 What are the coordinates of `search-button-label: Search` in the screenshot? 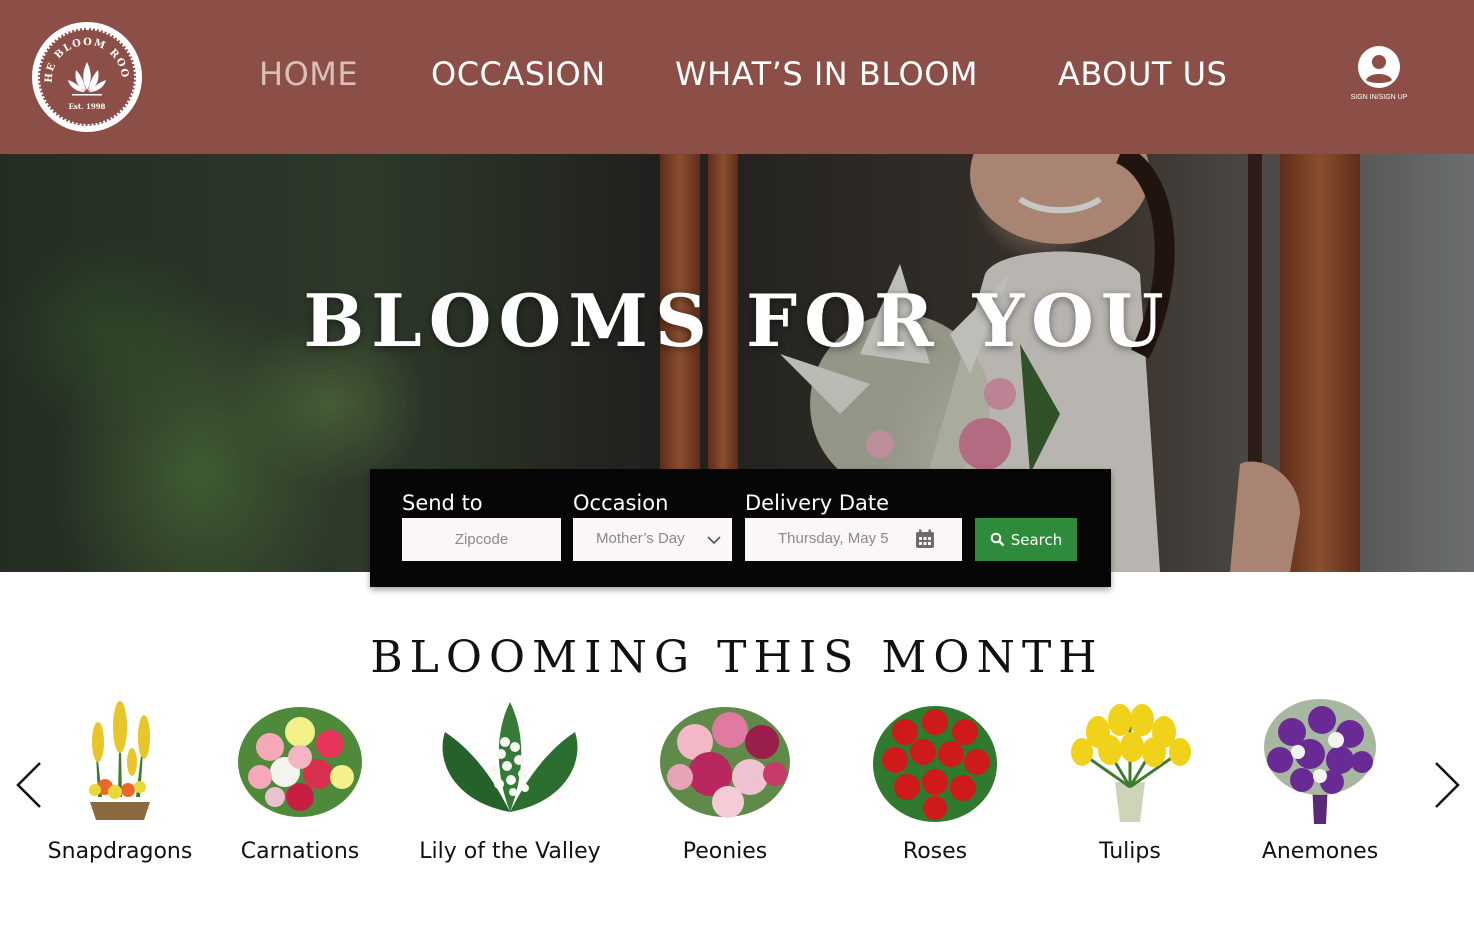 It's located at (1036, 539).